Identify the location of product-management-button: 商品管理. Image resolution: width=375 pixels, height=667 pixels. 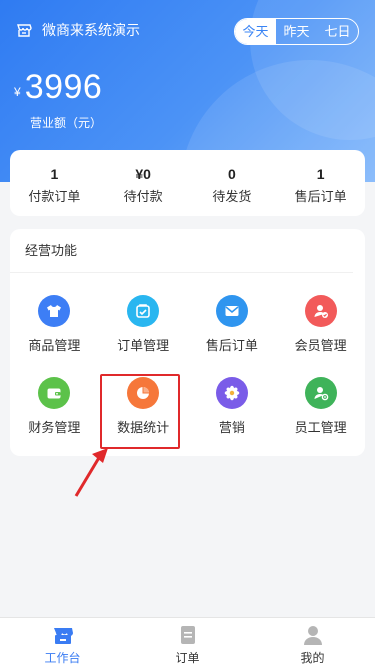
(54, 320).